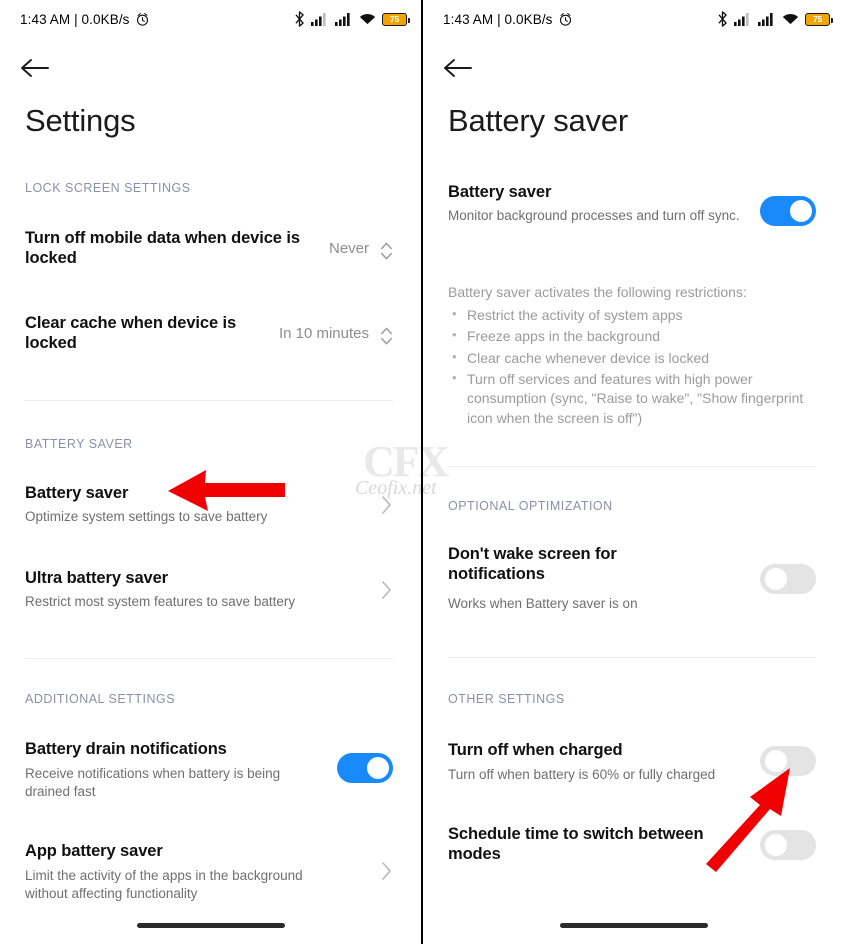 Image resolution: width=844 pixels, height=944 pixels. I want to click on panel-separator, so click(422, 472).